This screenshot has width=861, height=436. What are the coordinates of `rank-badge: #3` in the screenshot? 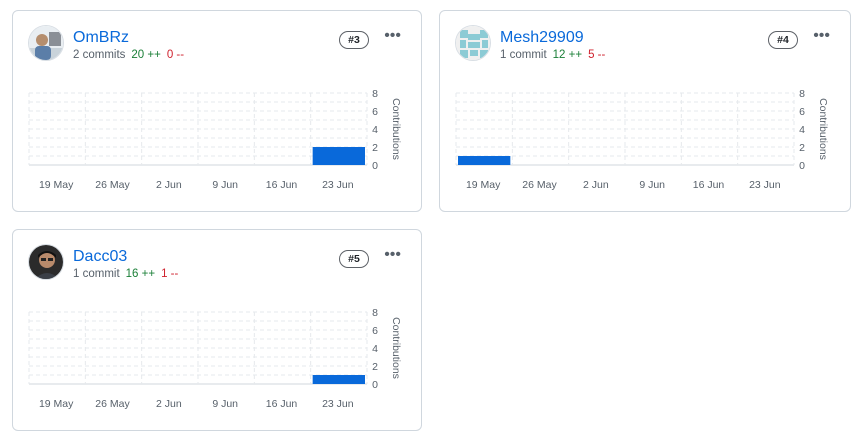 It's located at (354, 40).